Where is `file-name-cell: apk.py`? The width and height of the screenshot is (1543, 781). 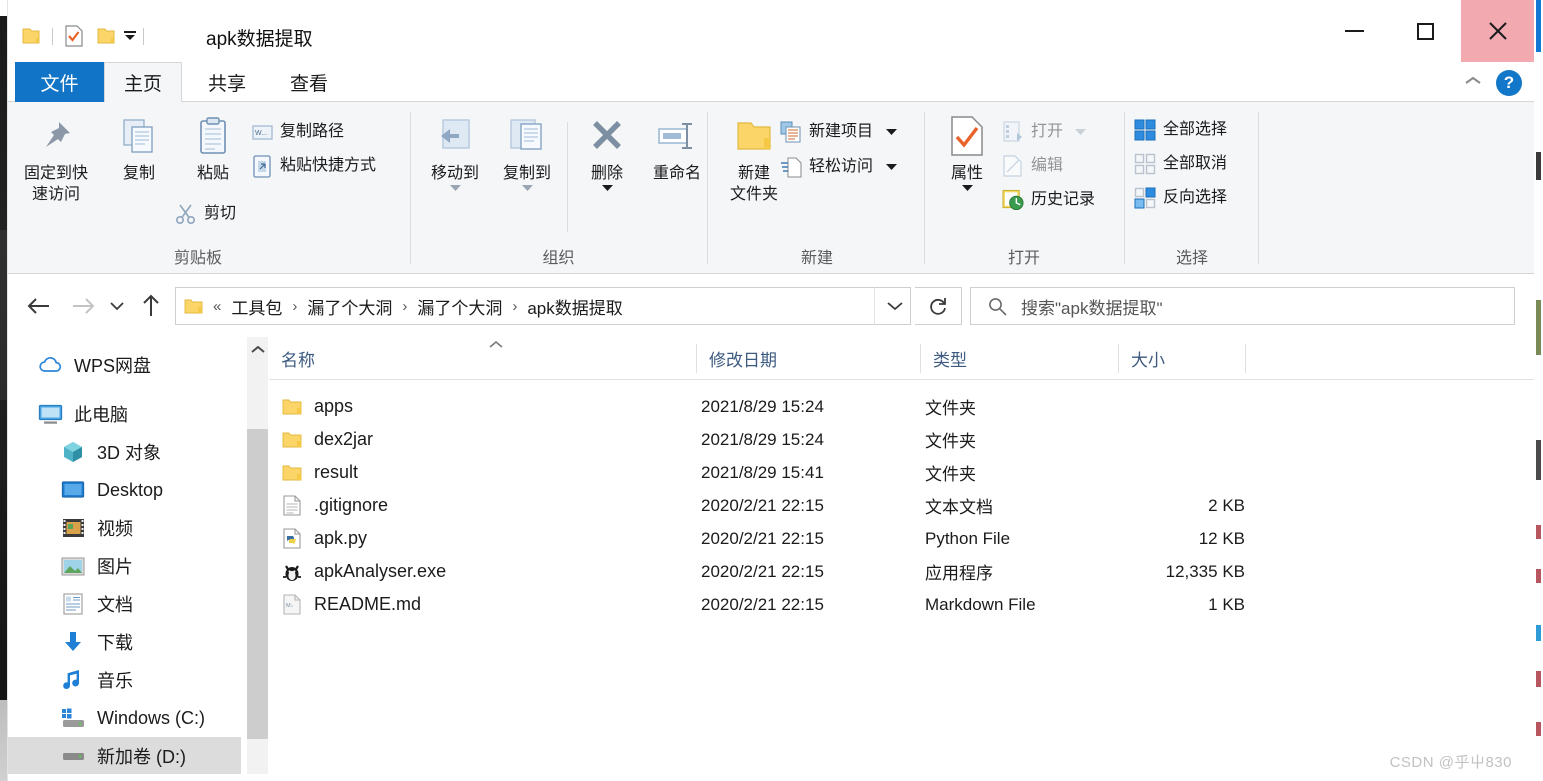
file-name-cell: apk.py is located at coordinates (324, 539).